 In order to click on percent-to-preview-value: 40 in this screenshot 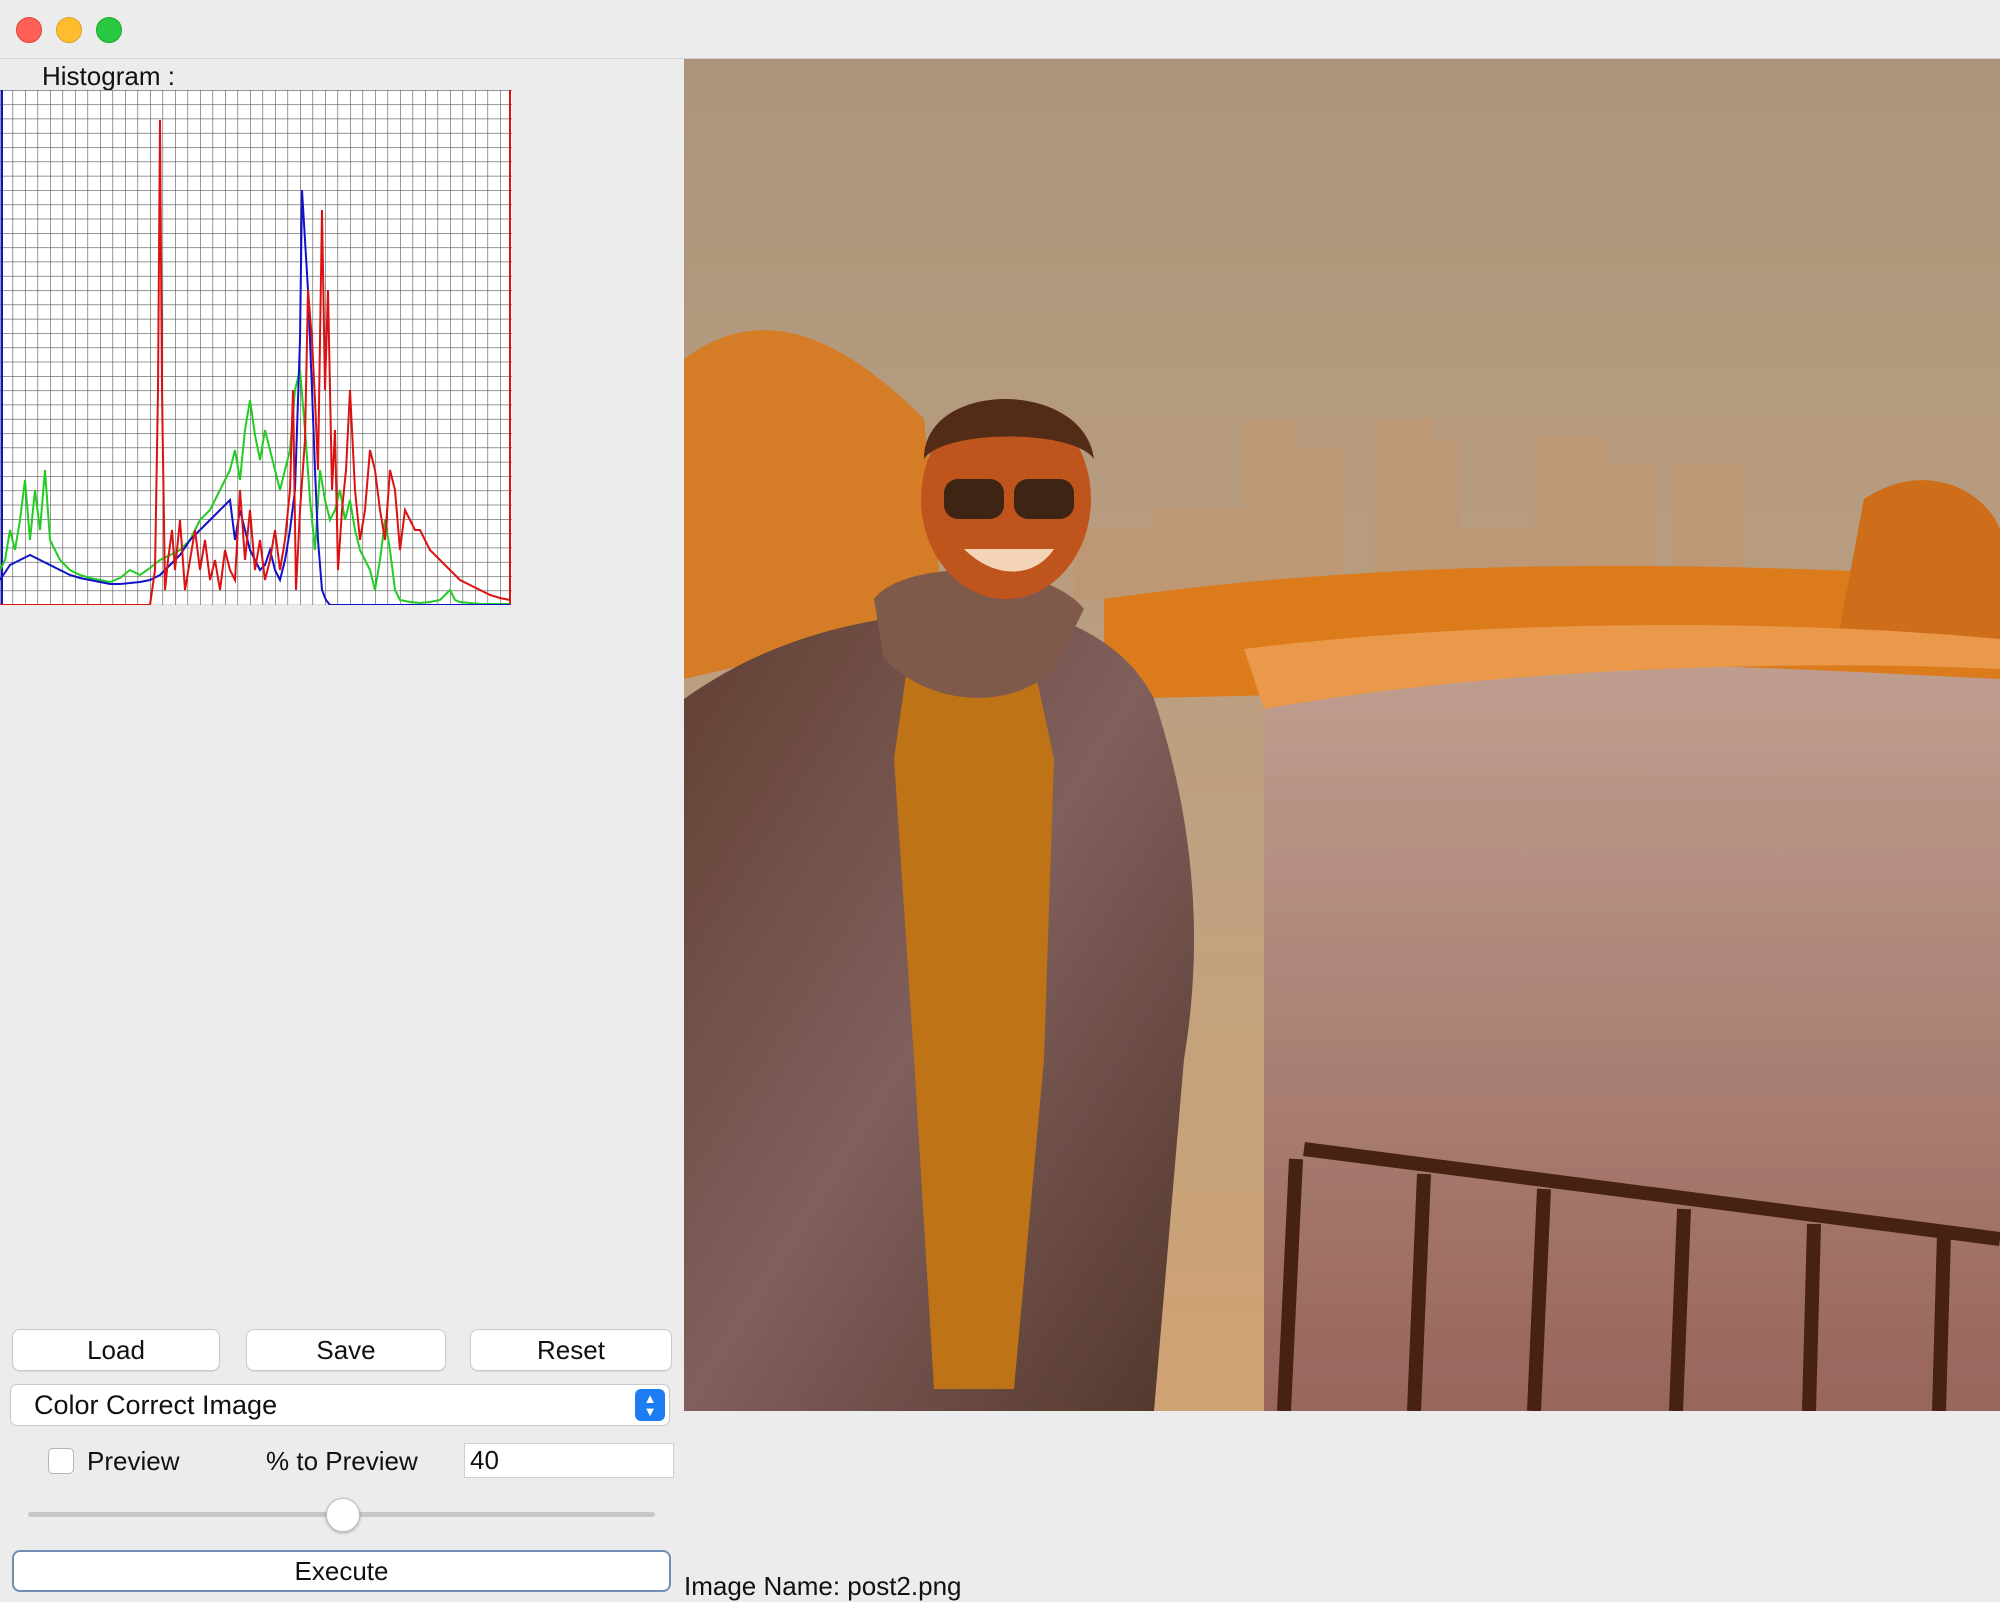, I will do `click(484, 1460)`.